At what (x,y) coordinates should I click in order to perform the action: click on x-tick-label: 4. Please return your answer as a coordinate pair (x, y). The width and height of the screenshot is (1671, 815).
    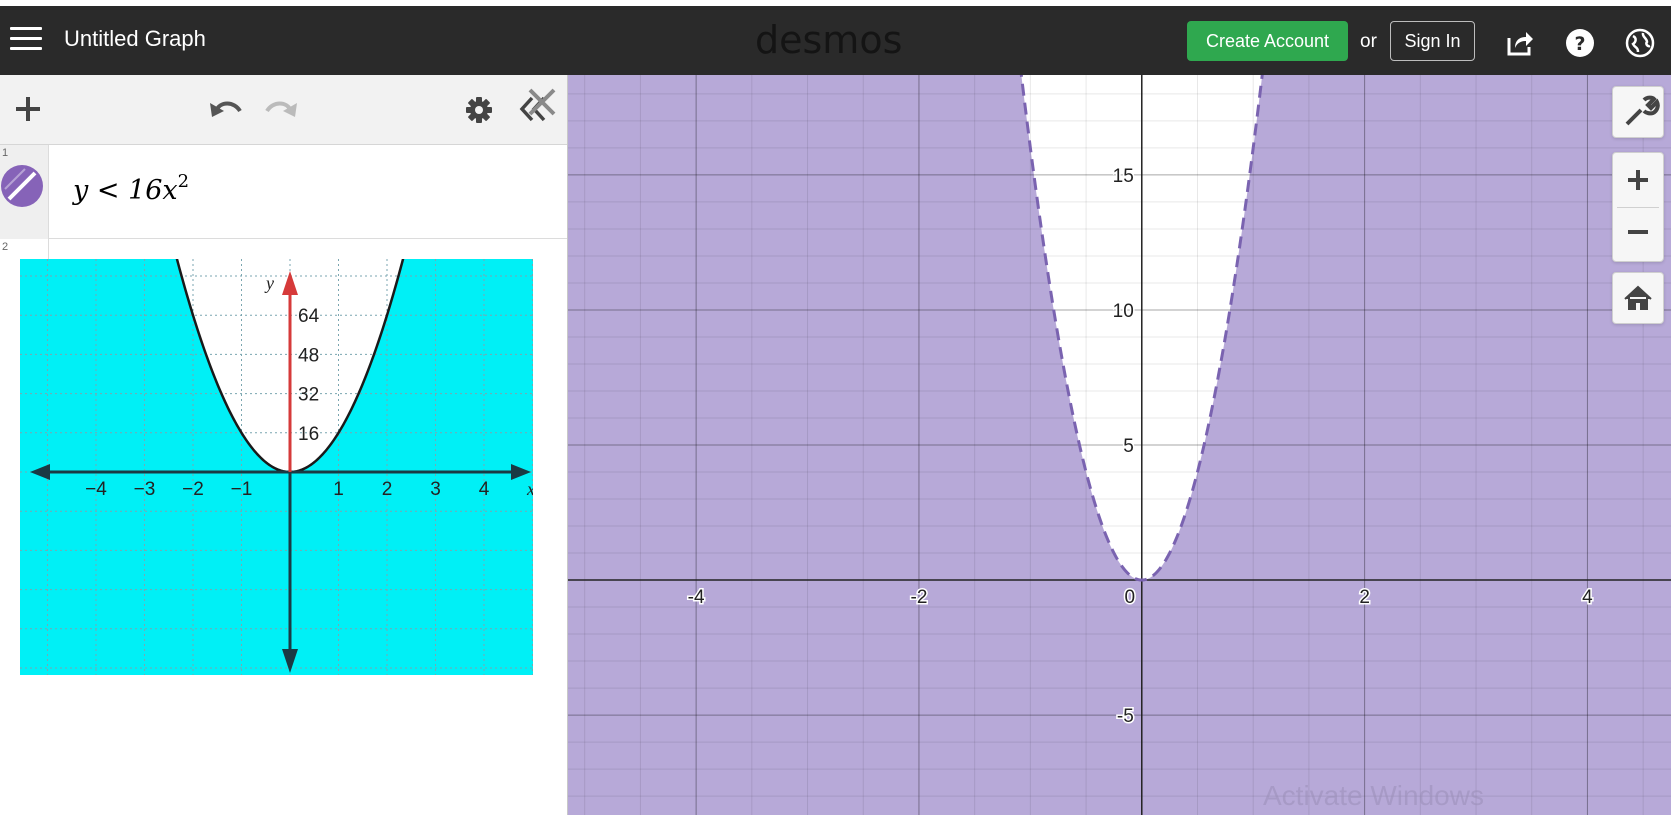
    Looking at the image, I should click on (1587, 597).